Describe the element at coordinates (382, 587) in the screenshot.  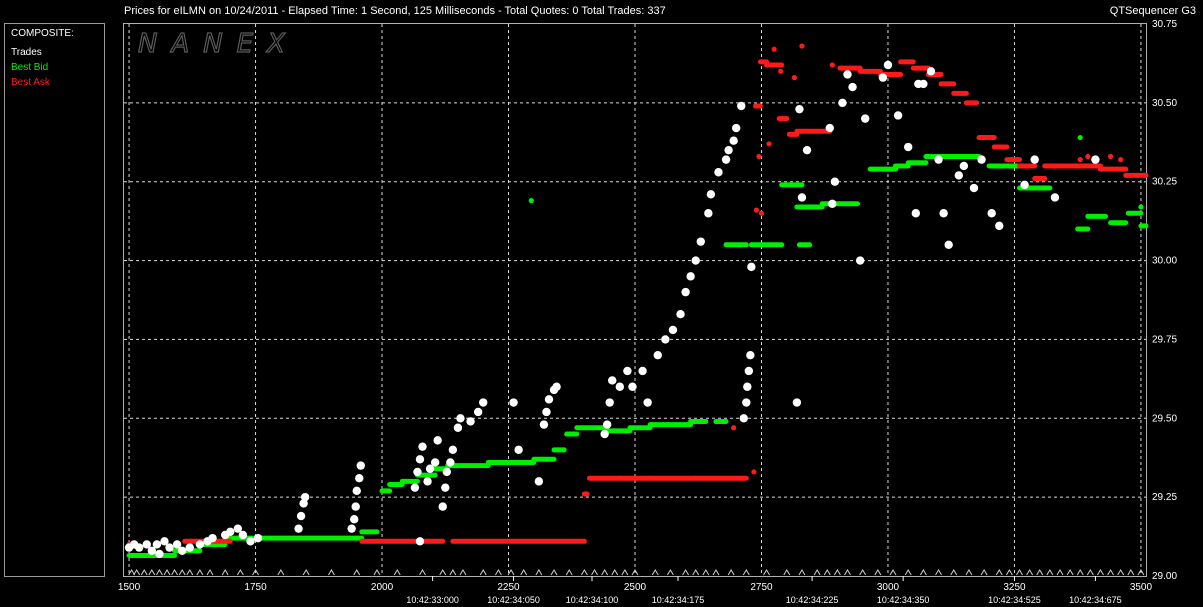
I see `x-tick-label: 2000` at that location.